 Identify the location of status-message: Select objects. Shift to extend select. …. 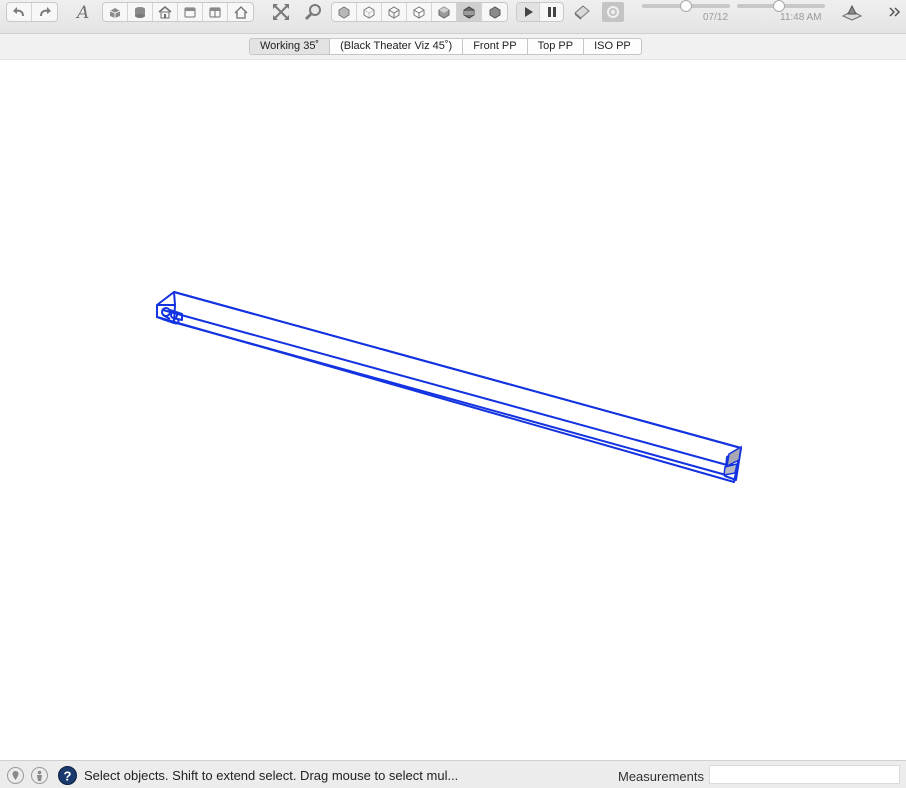
(271, 775).